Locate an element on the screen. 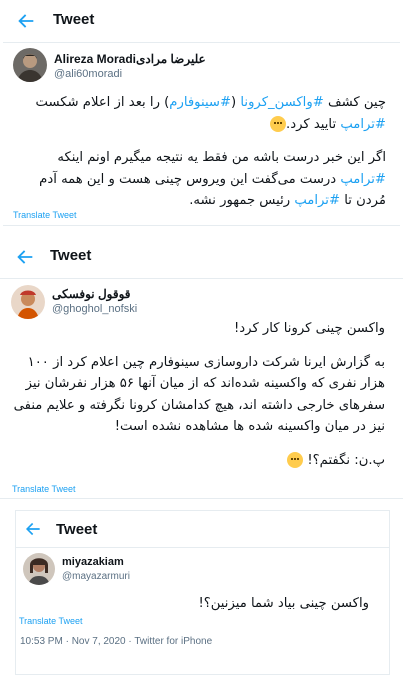 The height and width of the screenshot is (675, 403). author-name: miyazakiam is located at coordinates (93, 562).